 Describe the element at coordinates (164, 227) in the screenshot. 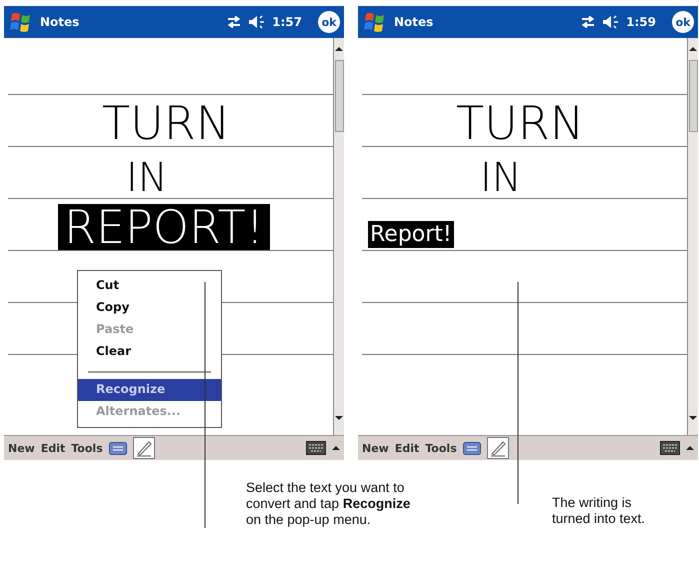

I see `handwritten-text: REPORT!` at that location.